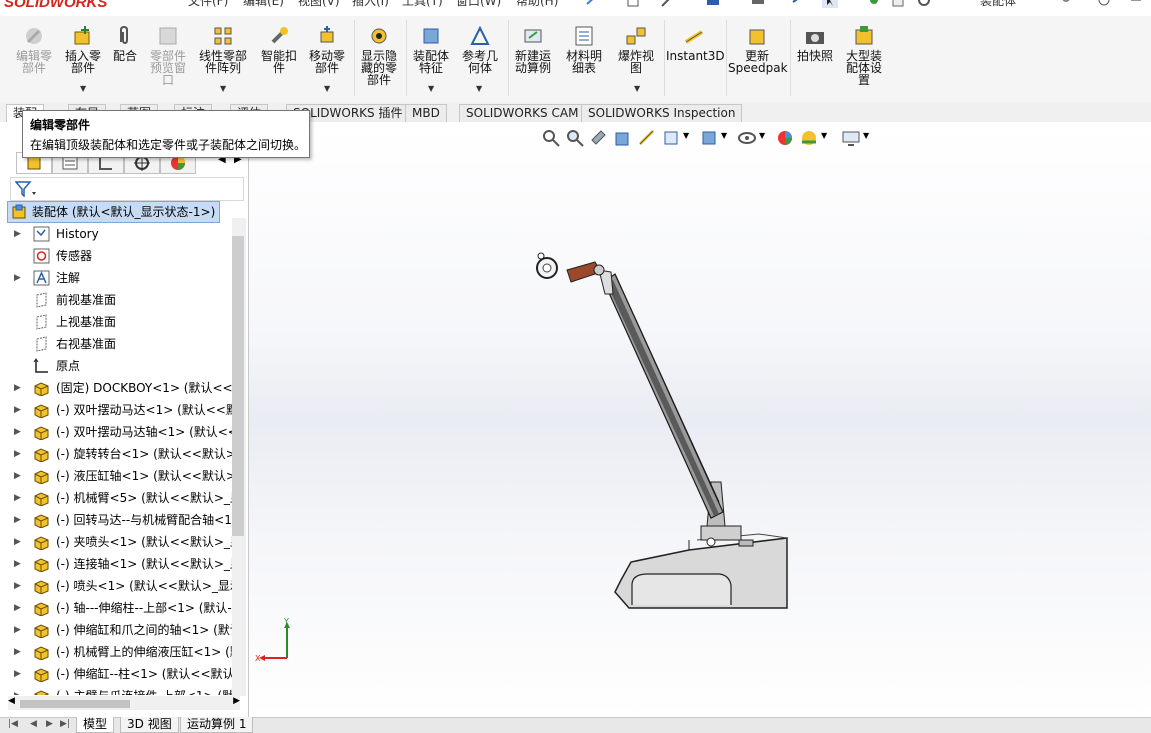 This screenshot has width=1151, height=733. I want to click on tab-first-icon: |◀, so click(13, 724).